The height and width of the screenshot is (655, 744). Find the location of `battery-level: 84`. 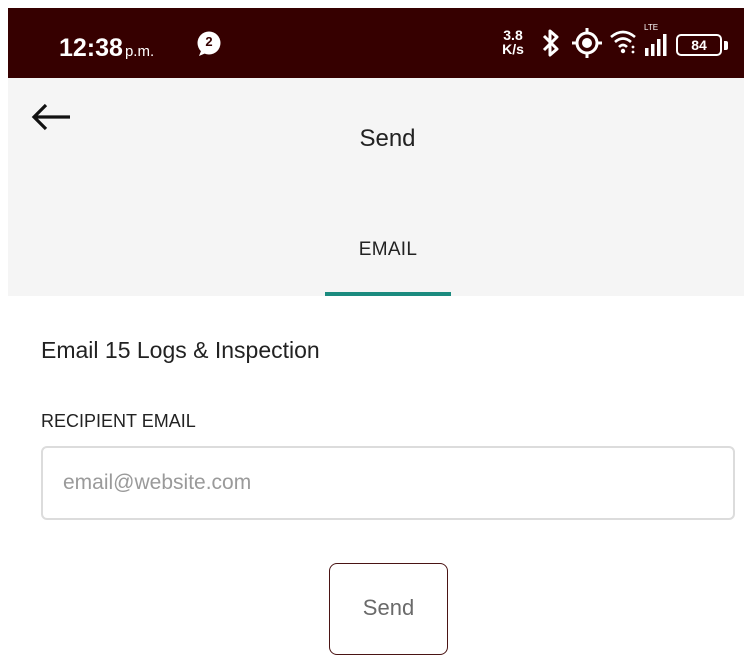

battery-level: 84 is located at coordinates (699, 45).